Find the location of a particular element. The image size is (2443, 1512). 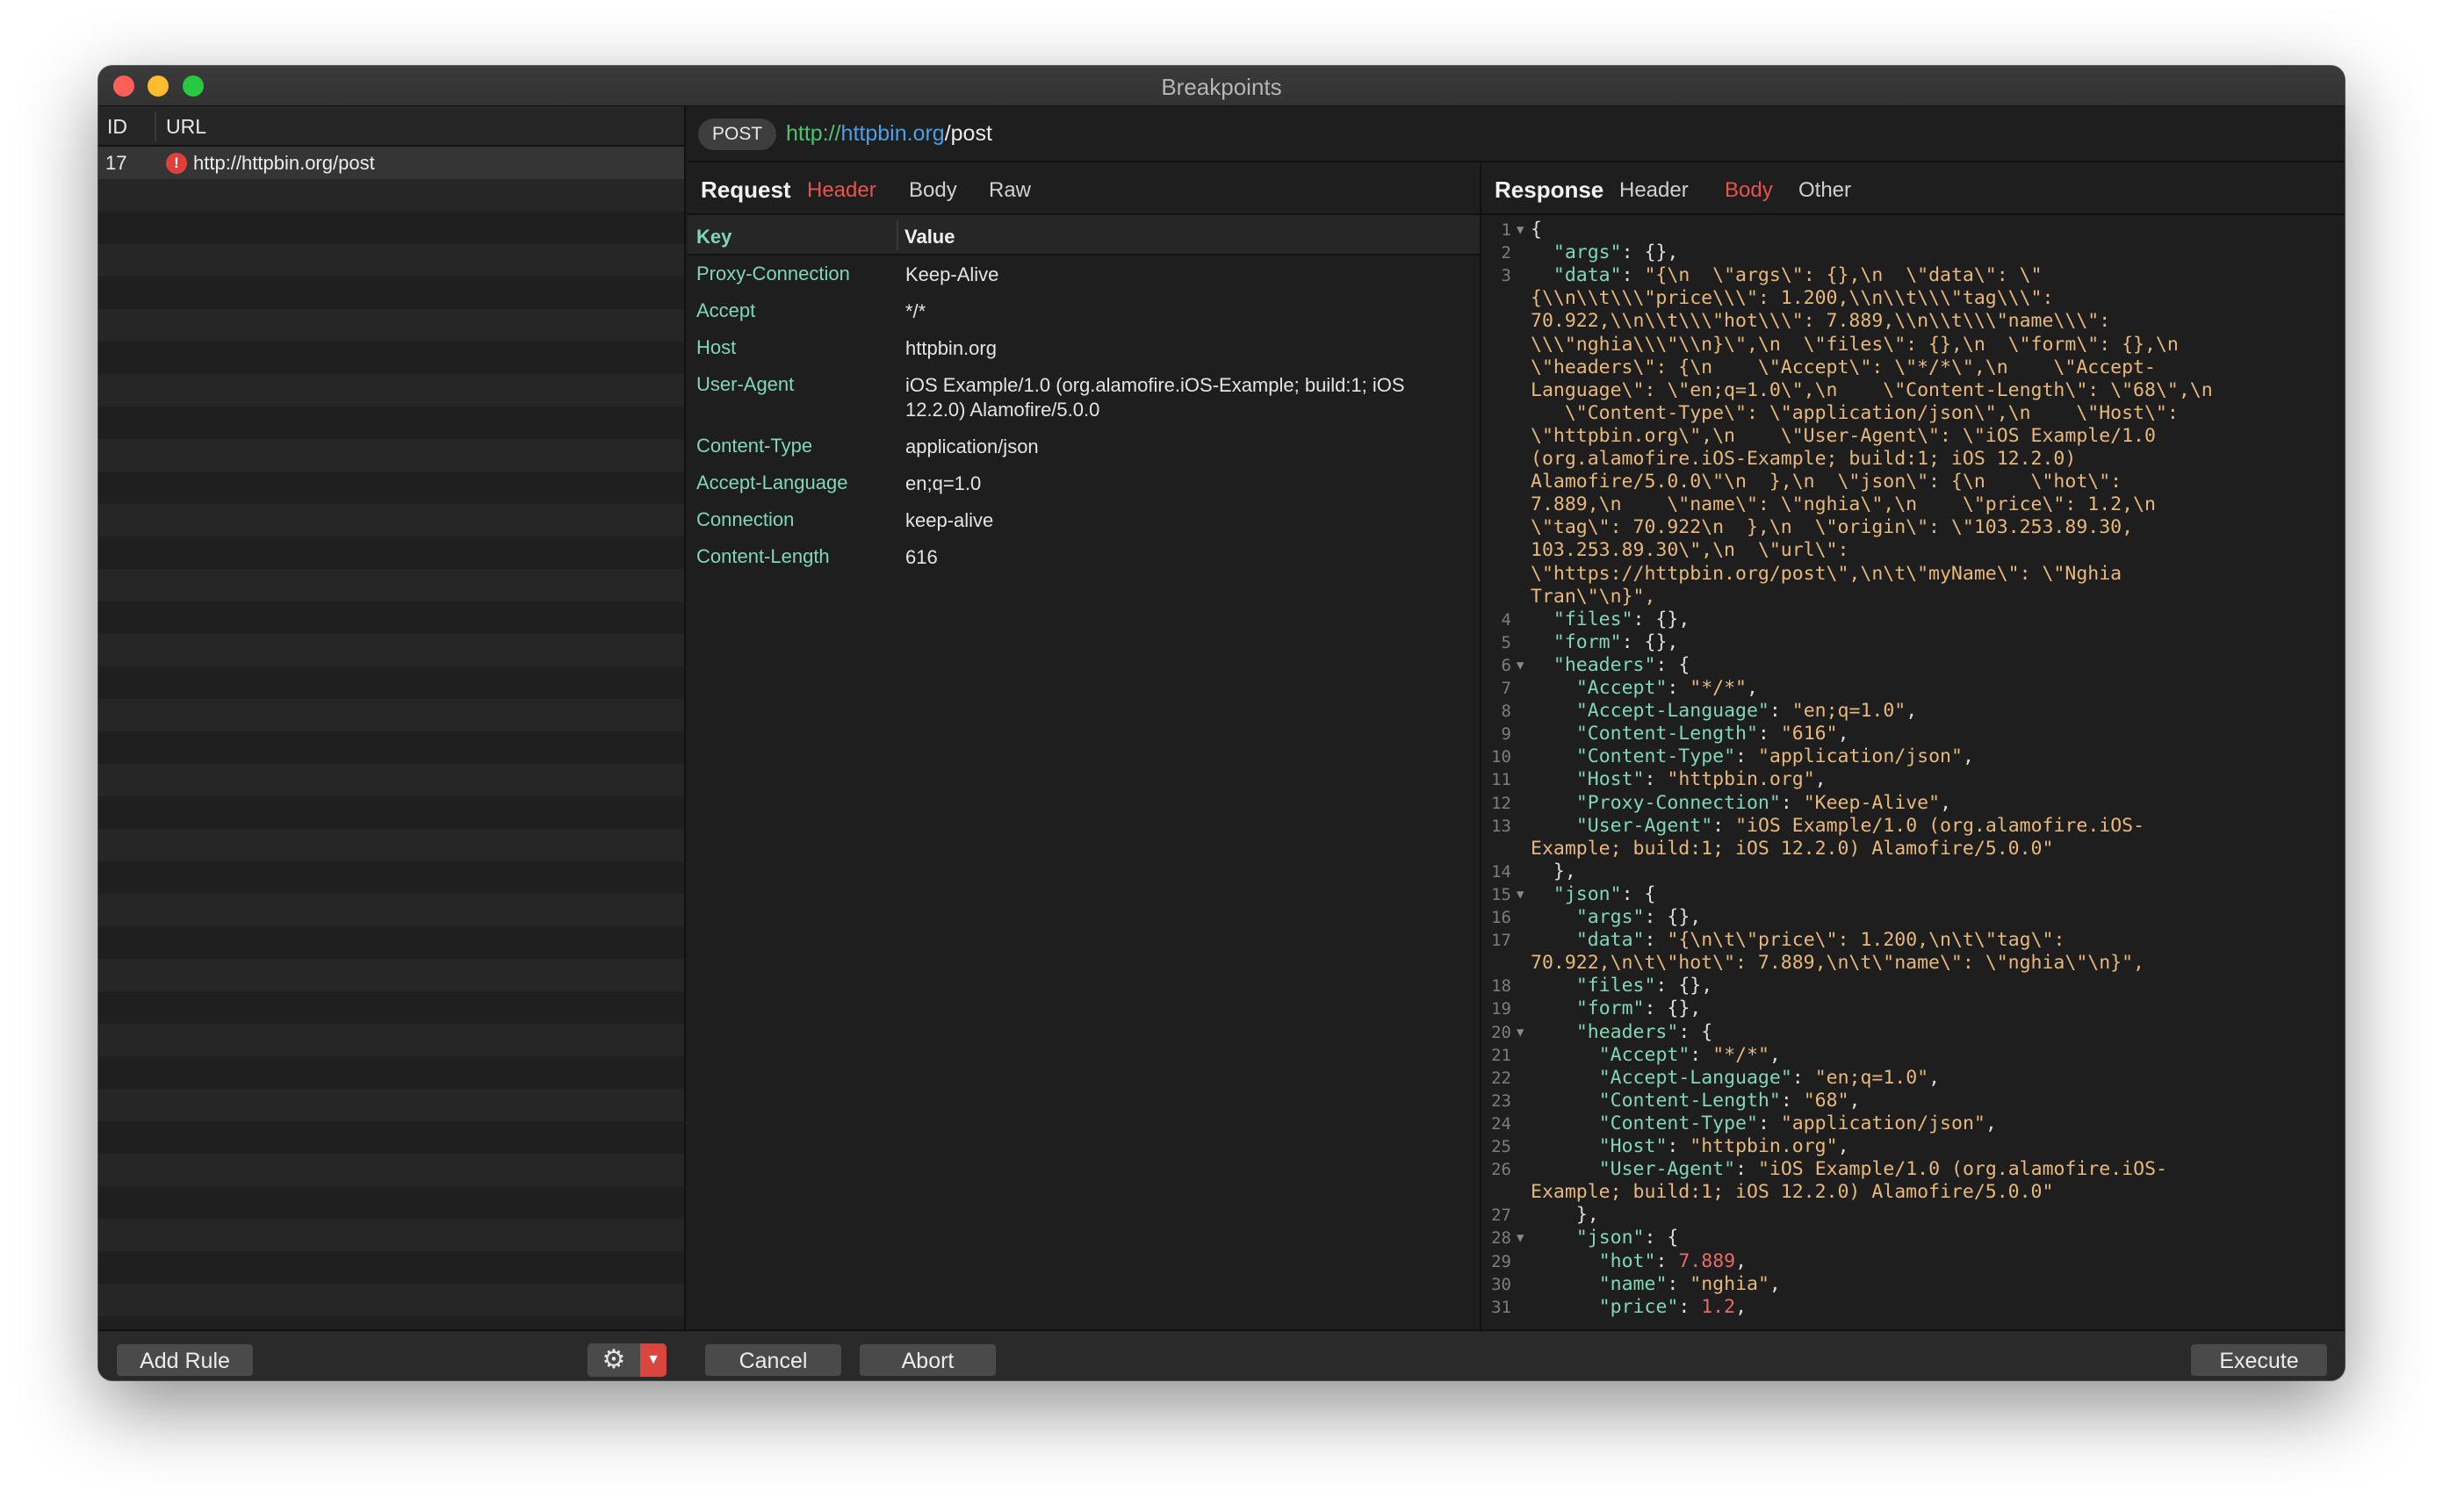

header-key: Accept-Language is located at coordinates (772, 482).